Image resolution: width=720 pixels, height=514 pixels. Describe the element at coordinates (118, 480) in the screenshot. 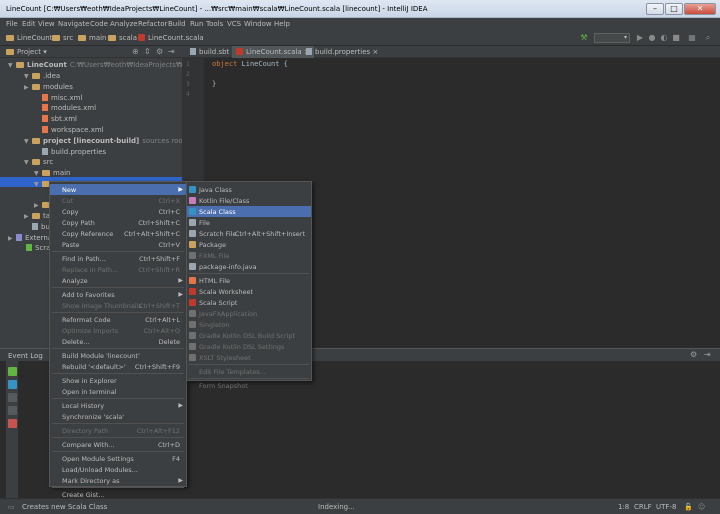

I see `menu-item-mark-directory-as: Mark Directory as ▶` at that location.